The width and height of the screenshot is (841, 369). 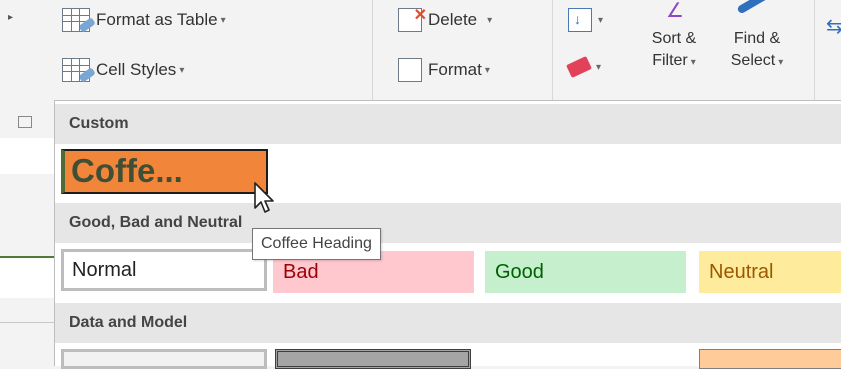 I want to click on format-as-table-label: Format as Table, so click(x=157, y=19).